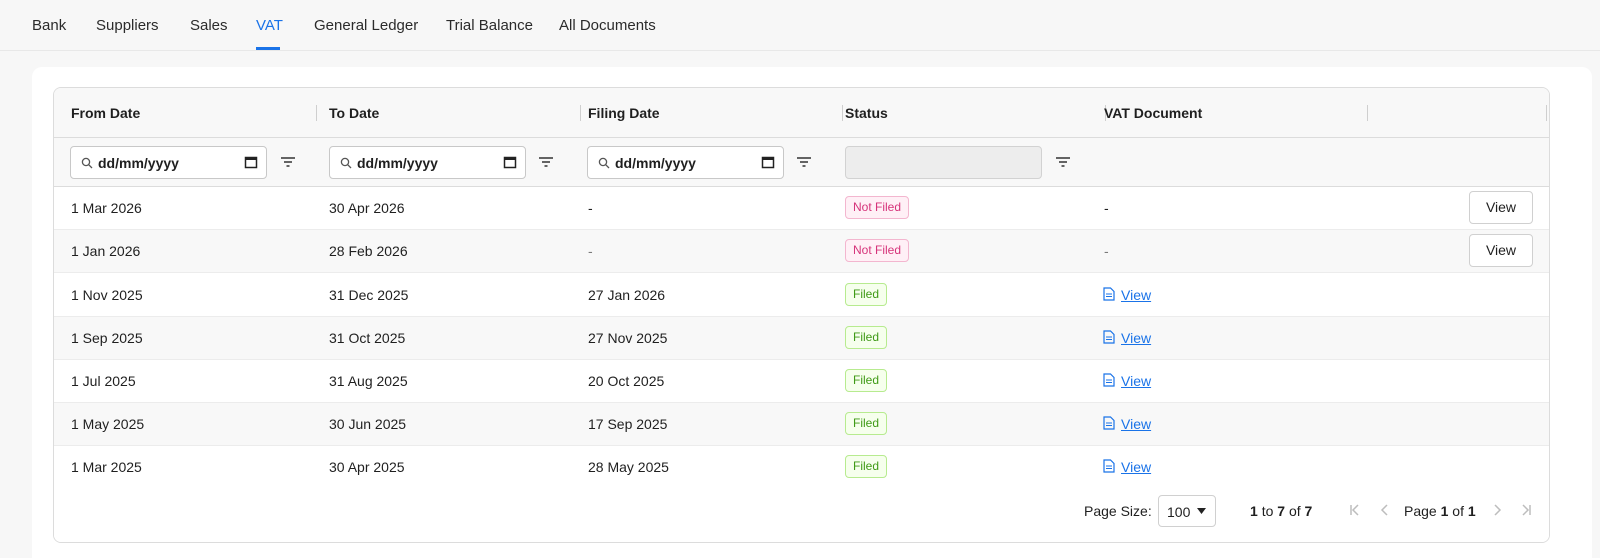 This screenshot has height=558, width=1600. Describe the element at coordinates (1444, 511) in the screenshot. I see `page-current: 1` at that location.